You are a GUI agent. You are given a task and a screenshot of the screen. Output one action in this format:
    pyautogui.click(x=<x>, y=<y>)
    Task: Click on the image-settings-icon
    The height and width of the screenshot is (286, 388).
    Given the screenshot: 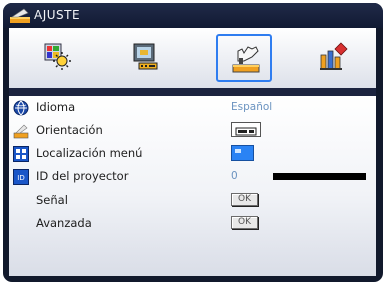 What is the action you would take?
    pyautogui.click(x=57, y=56)
    